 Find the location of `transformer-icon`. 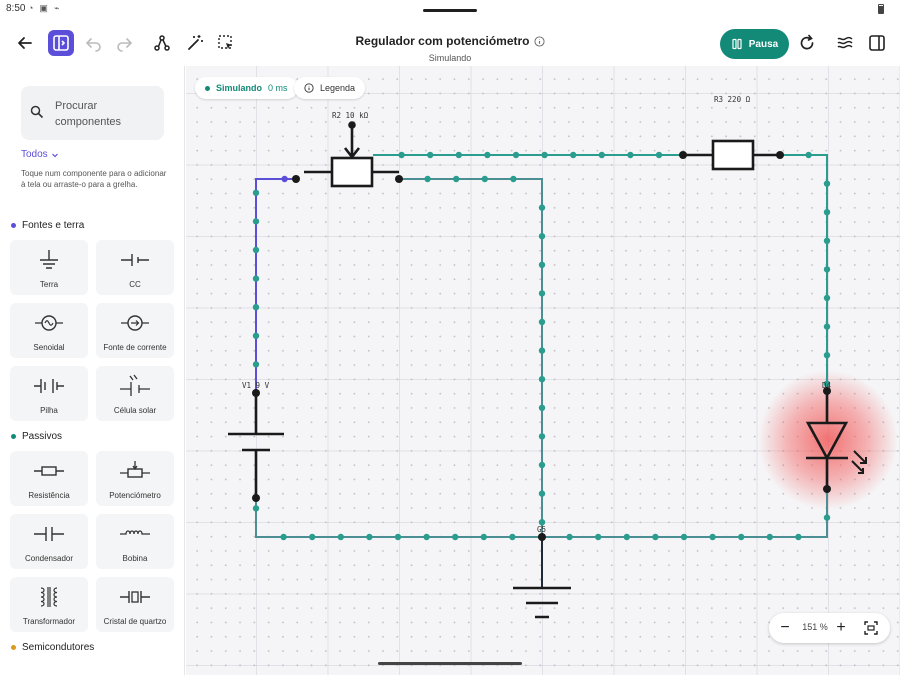

transformer-icon is located at coordinates (49, 597).